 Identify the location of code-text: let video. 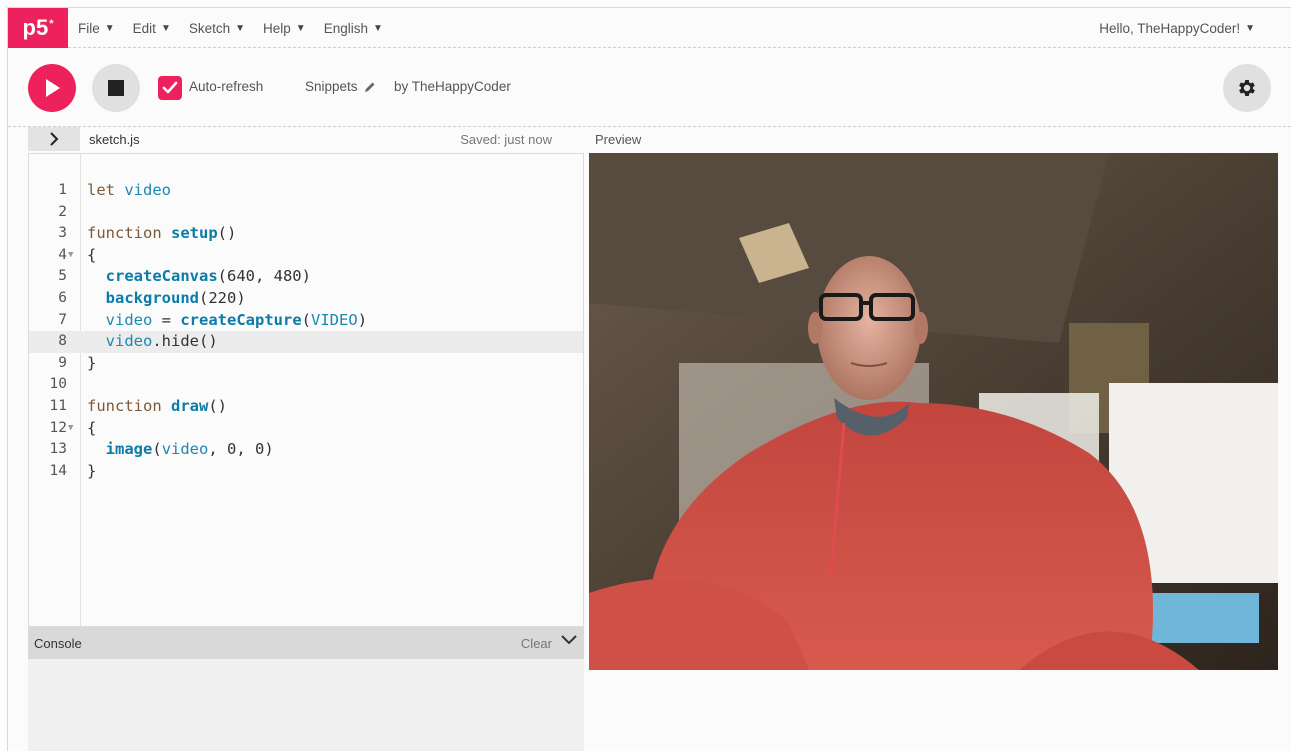
(129, 190).